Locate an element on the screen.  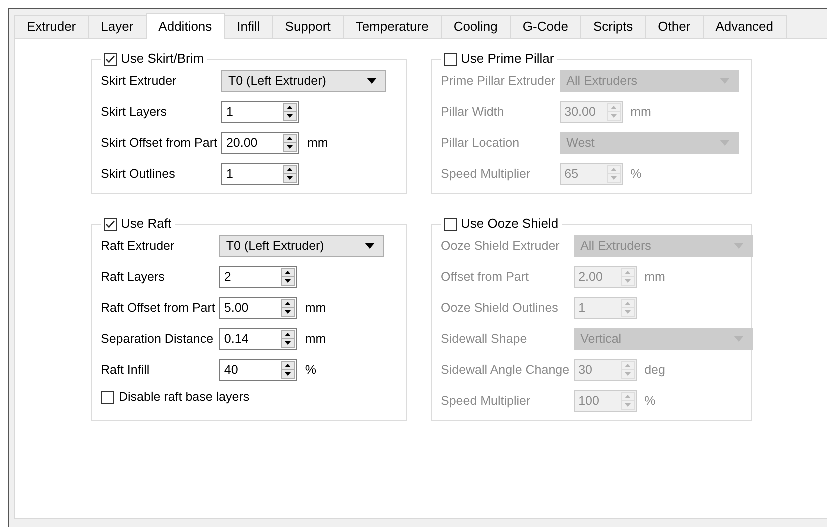
field-label: Skirt Layers is located at coordinates (134, 112).